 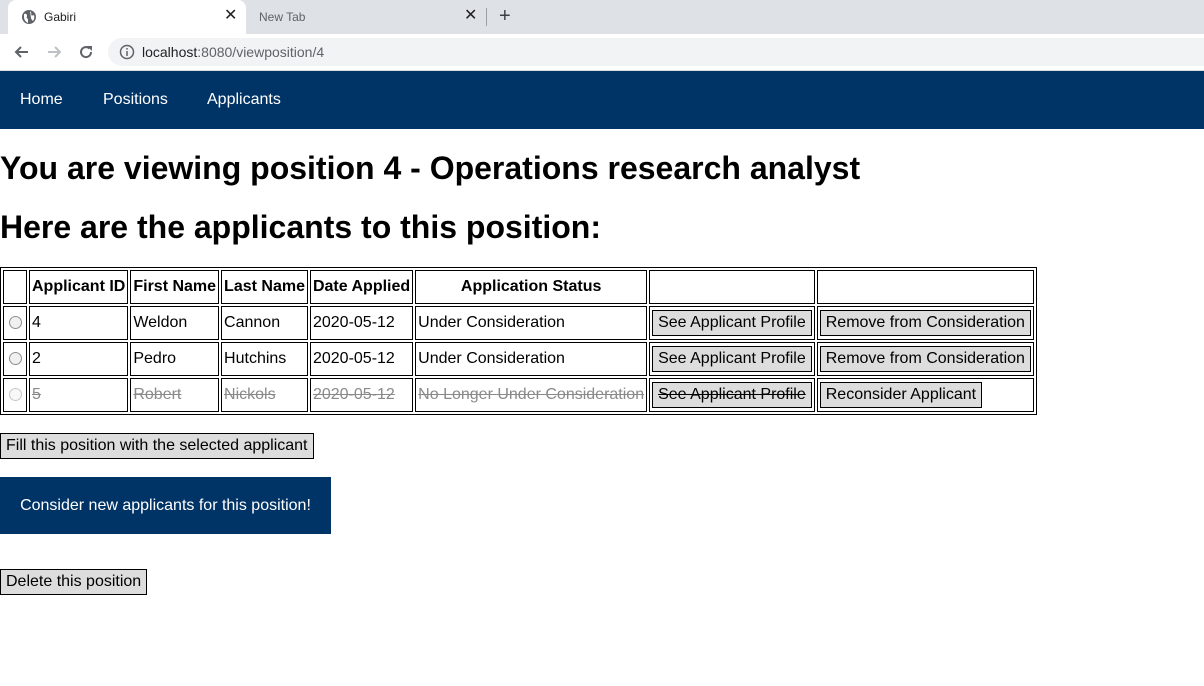 I want to click on last-name-cell: Cannon, so click(x=264, y=323).